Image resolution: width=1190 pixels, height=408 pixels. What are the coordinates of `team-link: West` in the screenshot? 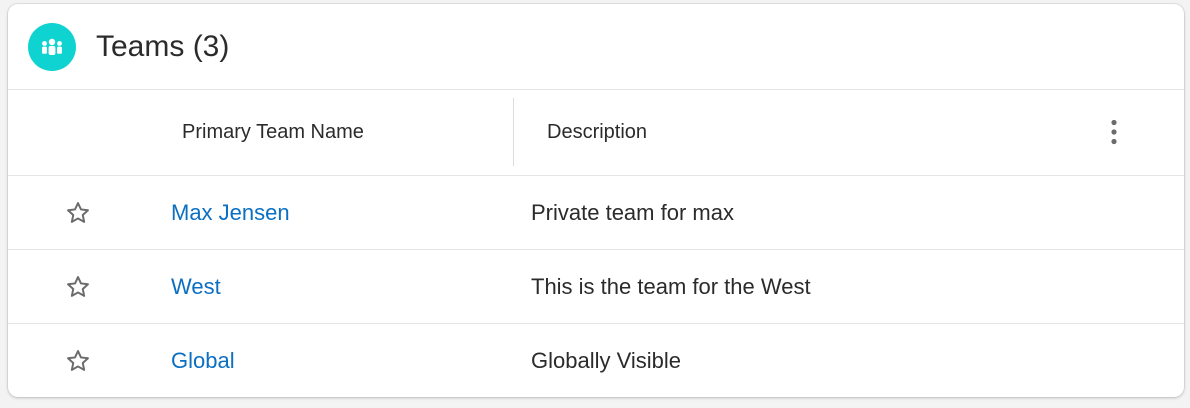 It's located at (196, 286).